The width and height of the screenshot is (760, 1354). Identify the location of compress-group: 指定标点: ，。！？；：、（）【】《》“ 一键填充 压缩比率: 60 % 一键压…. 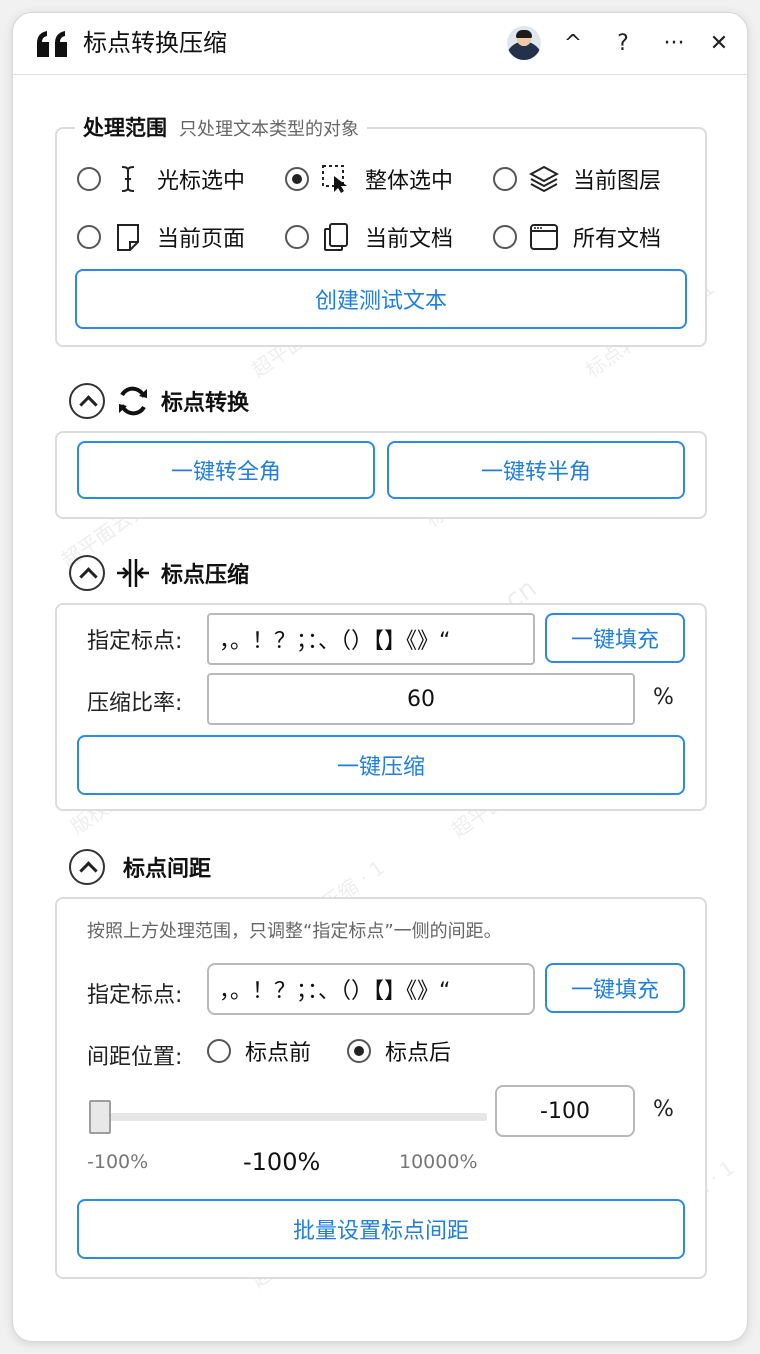
(381, 707).